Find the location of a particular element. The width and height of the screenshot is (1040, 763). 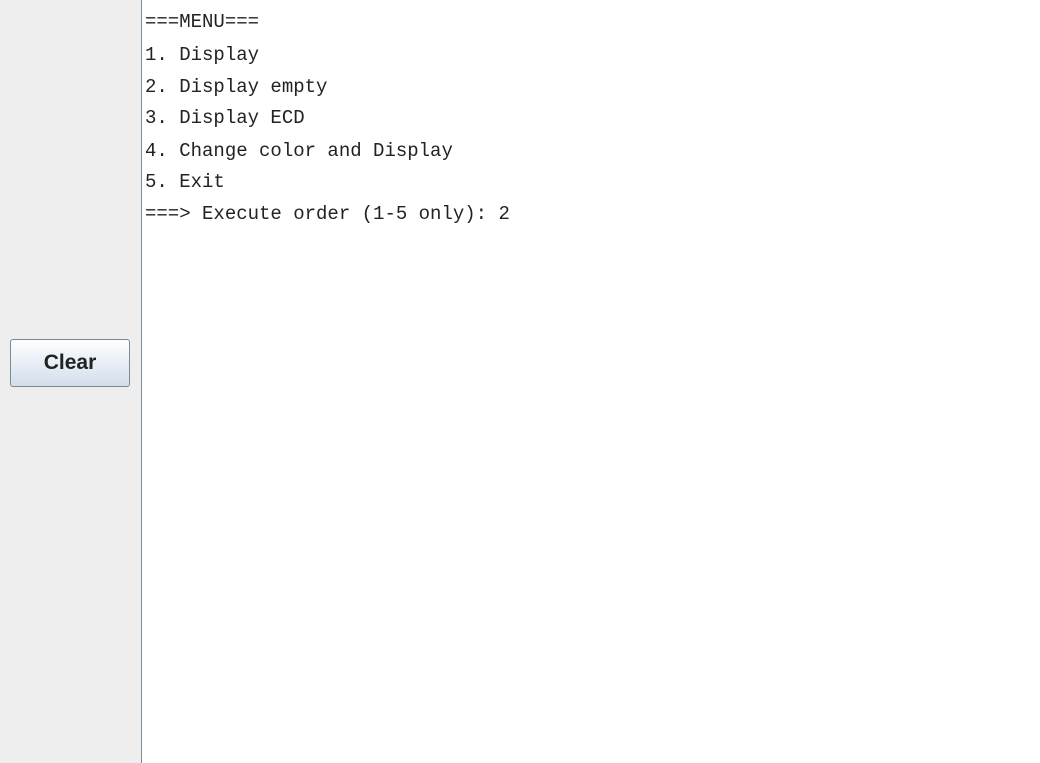

clear-button: Clear is located at coordinates (70, 363).